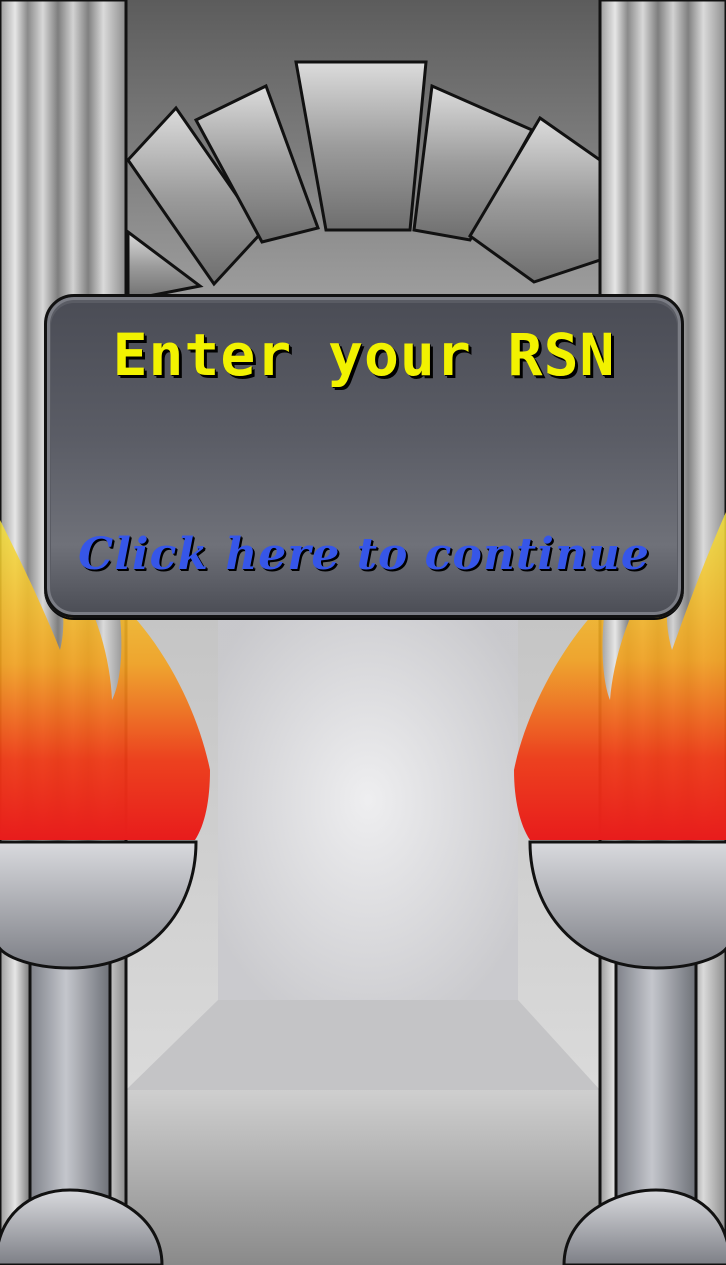 This screenshot has width=726, height=1265. I want to click on doorway-light, so click(368, 800).